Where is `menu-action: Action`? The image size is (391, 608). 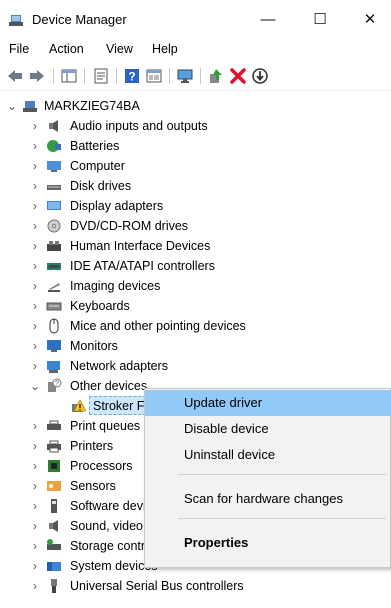 menu-action: Action is located at coordinates (66, 49).